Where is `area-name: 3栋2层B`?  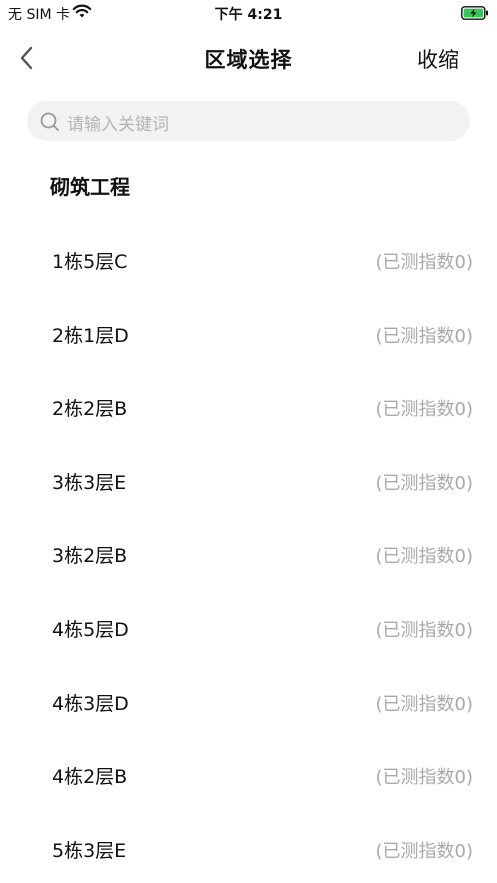 area-name: 3栋2层B is located at coordinates (90, 556).